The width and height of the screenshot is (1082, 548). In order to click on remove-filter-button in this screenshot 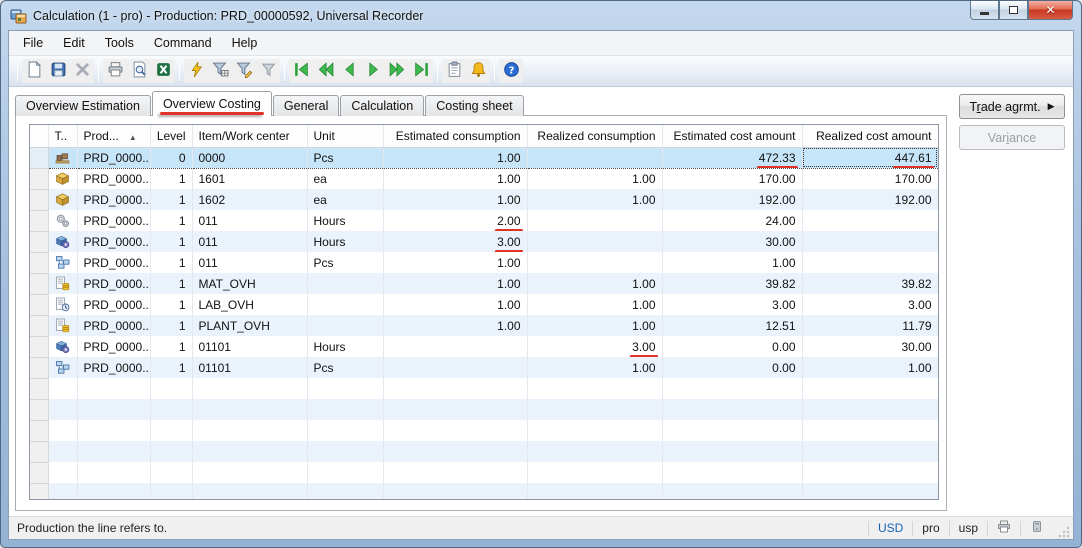, I will do `click(268, 71)`.